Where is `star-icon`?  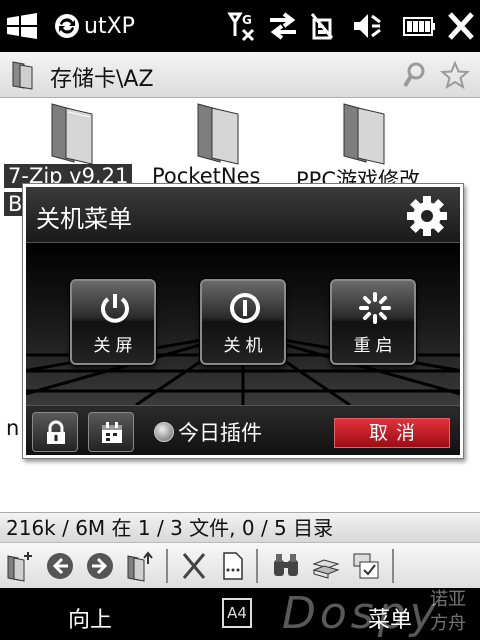 star-icon is located at coordinates (455, 75).